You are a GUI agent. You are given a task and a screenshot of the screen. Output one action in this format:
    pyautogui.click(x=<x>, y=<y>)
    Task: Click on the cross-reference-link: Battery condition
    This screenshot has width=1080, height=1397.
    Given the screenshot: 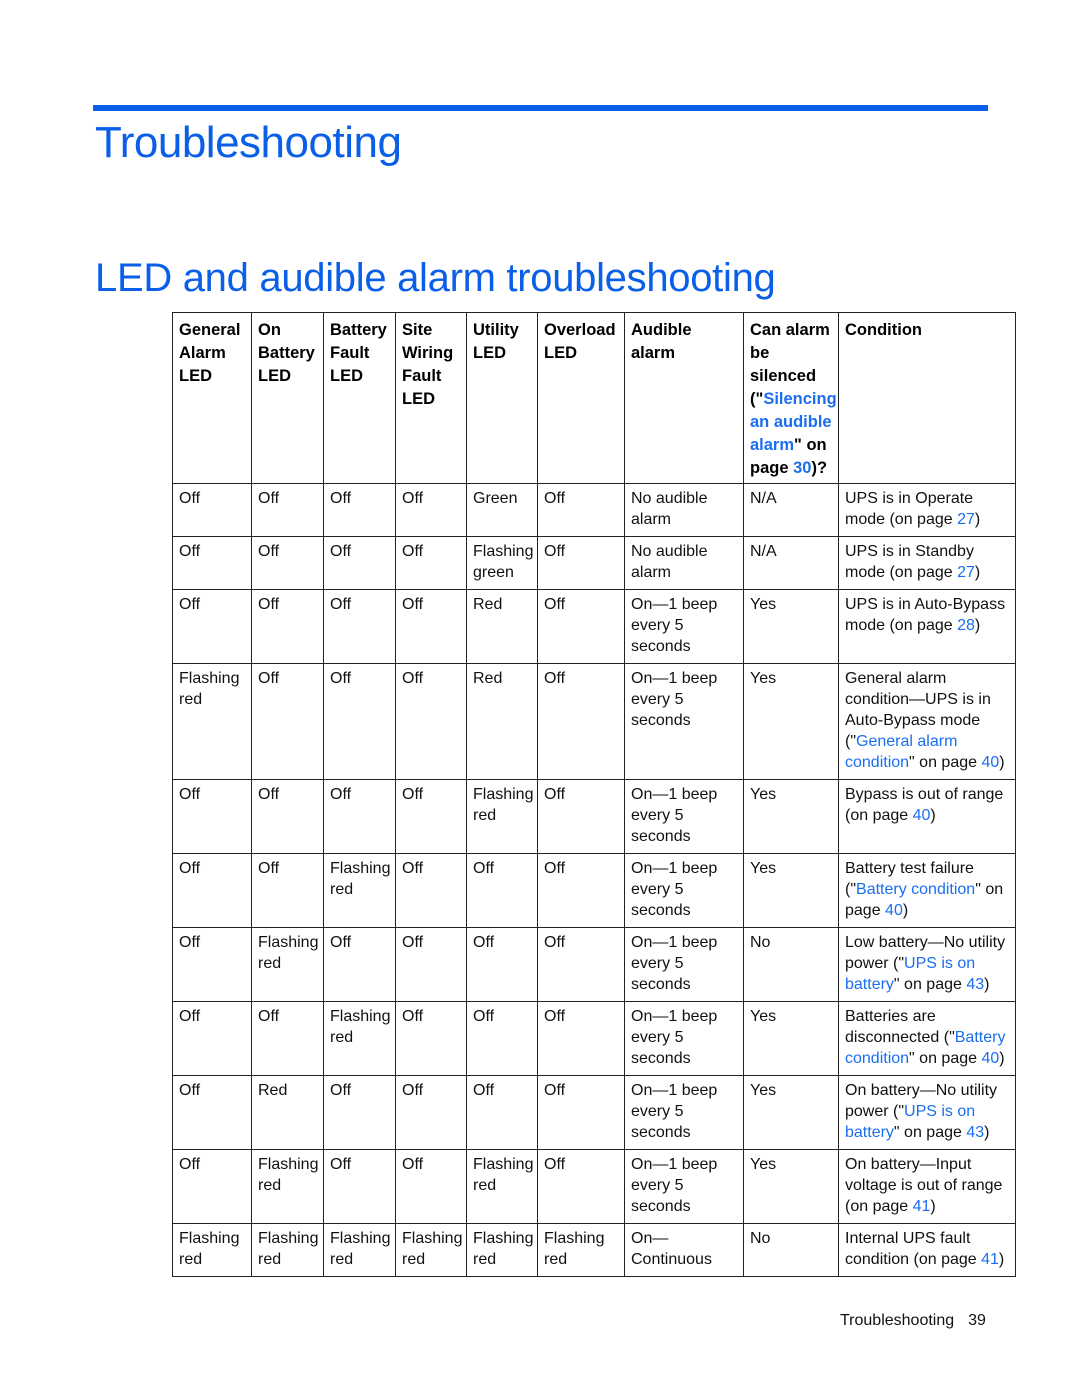 What is the action you would take?
    pyautogui.click(x=915, y=889)
    